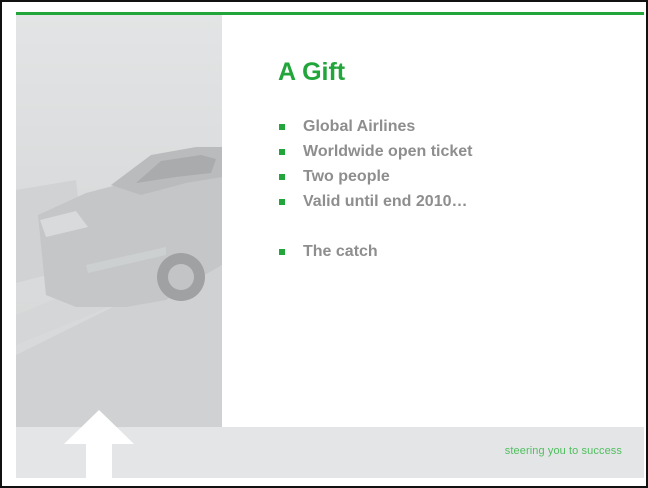  Describe the element at coordinates (340, 251) in the screenshot. I see `bullet-text: The catch` at that location.